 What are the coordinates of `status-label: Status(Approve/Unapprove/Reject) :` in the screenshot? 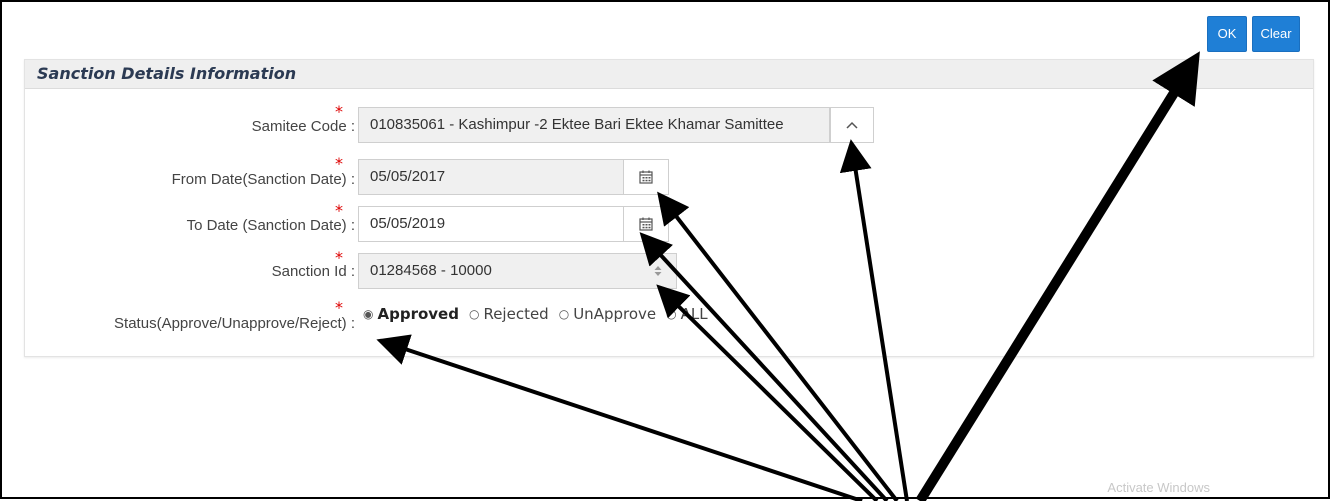 It's located at (234, 323).